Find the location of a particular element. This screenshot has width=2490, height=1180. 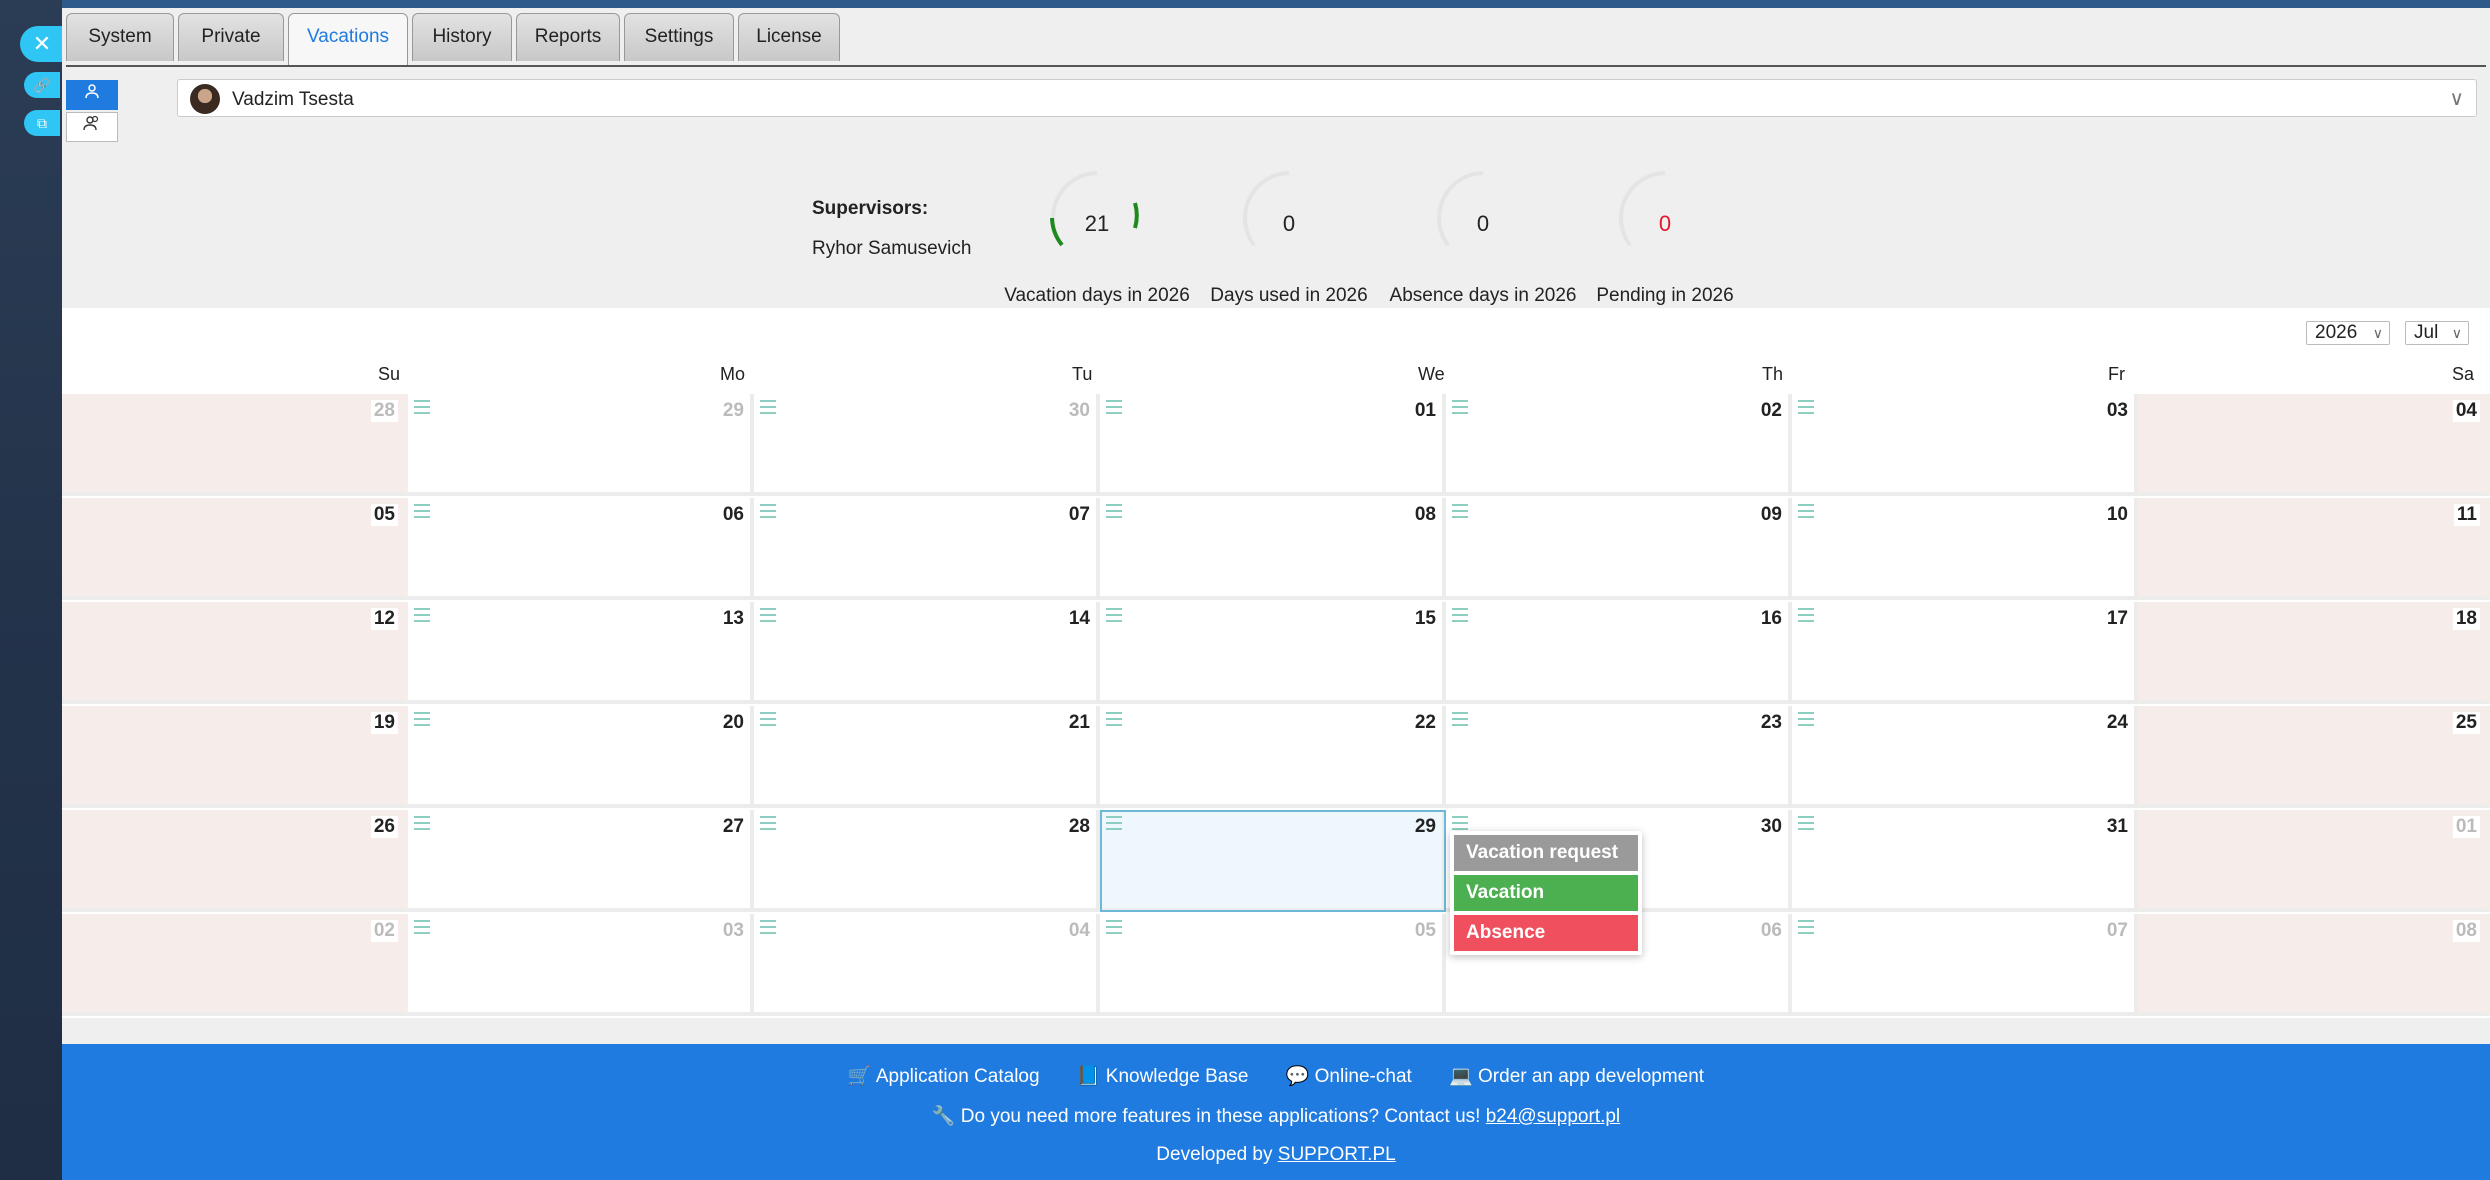

calendar-day-cell: 24 is located at coordinates (1965, 757).